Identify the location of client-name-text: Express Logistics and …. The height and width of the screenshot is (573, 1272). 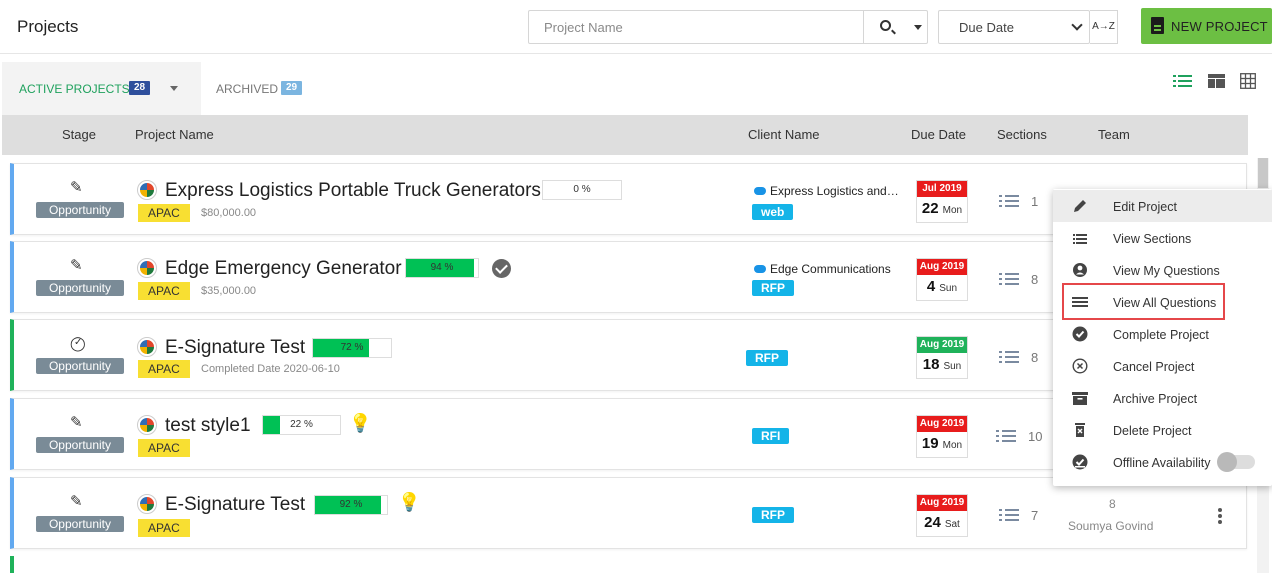
(836, 191).